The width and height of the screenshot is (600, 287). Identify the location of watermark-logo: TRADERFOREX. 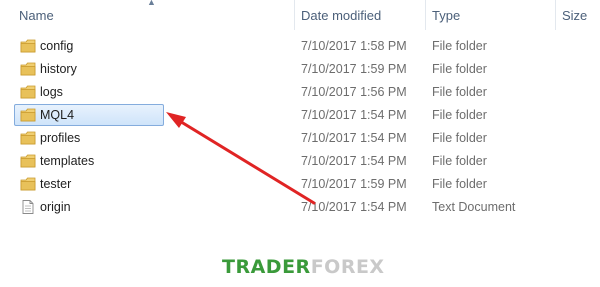
(303, 267).